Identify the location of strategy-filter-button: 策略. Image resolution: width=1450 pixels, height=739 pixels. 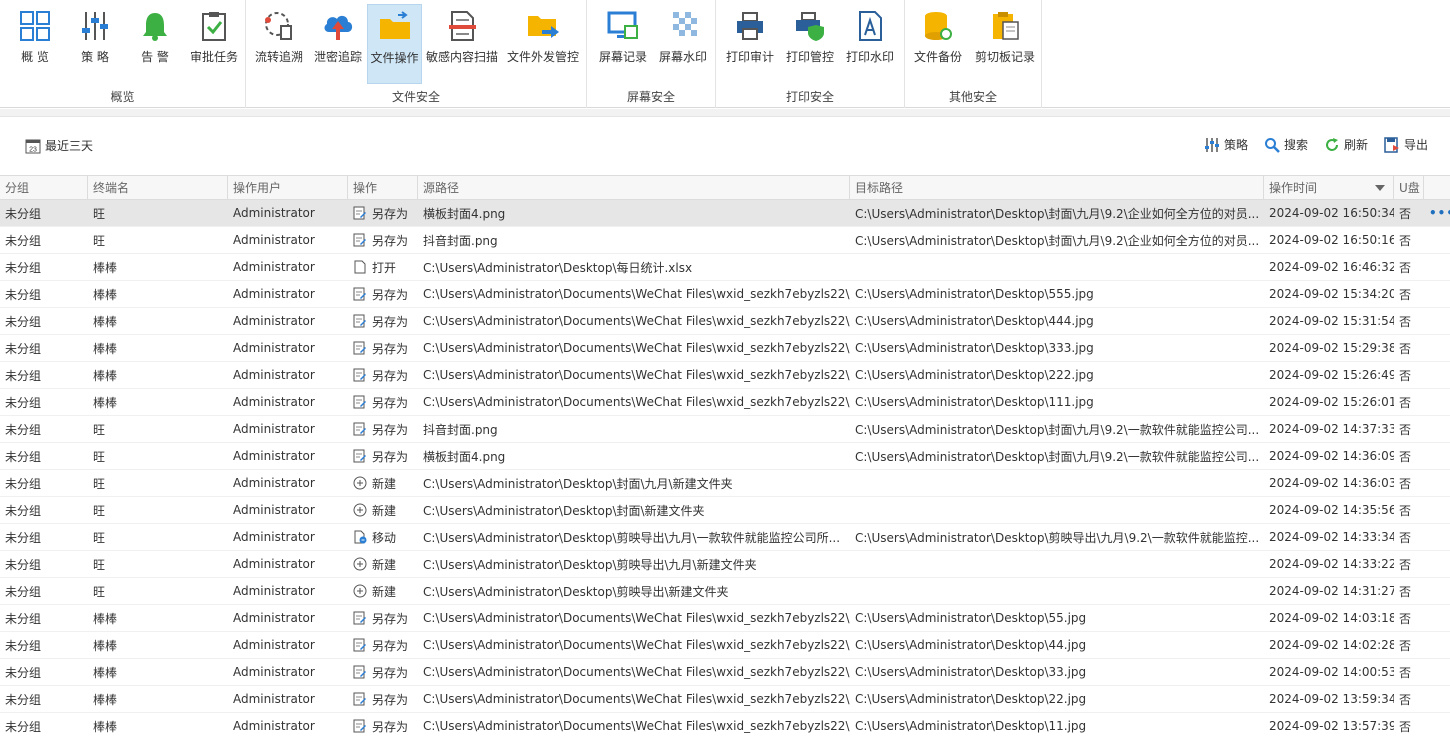
(1226, 144).